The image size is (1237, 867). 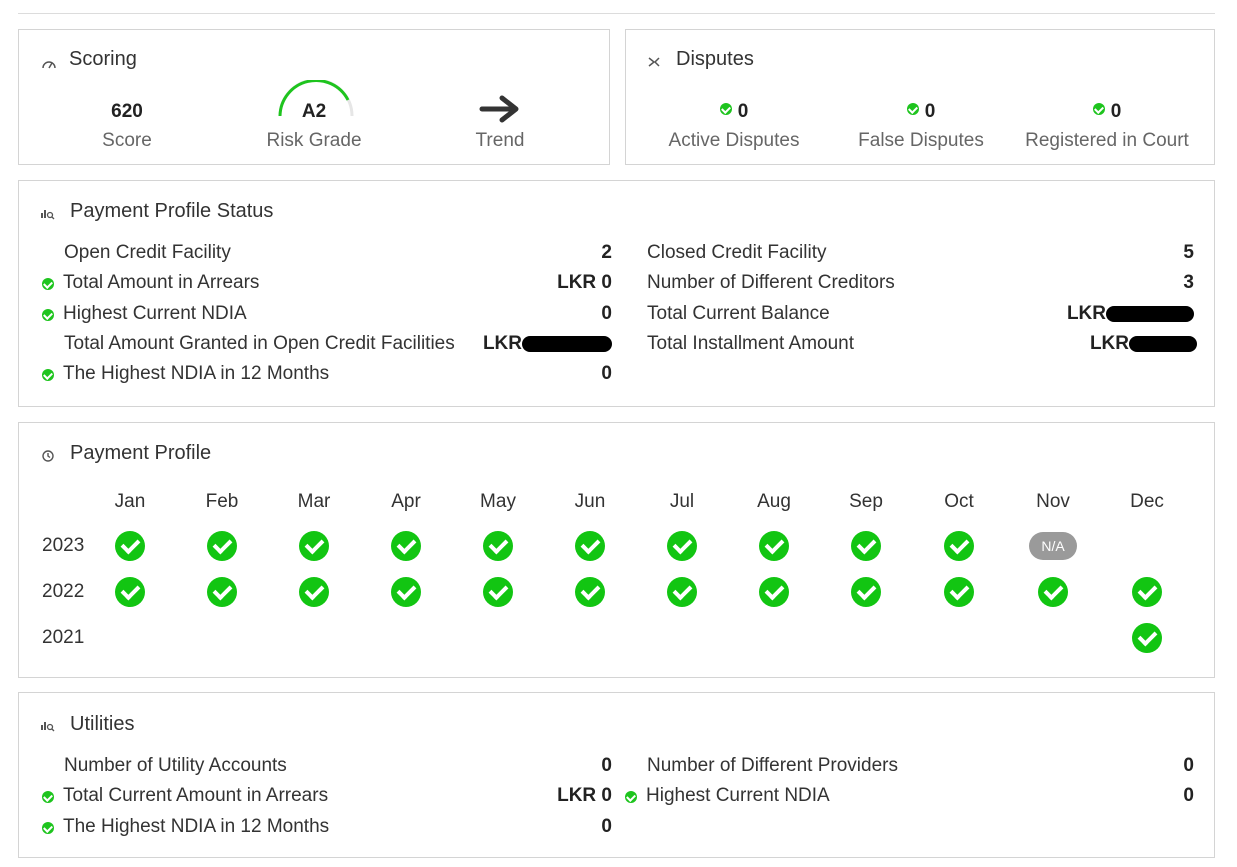 I want to click on total-current-balance-value: LKR, so click(x=1086, y=313).